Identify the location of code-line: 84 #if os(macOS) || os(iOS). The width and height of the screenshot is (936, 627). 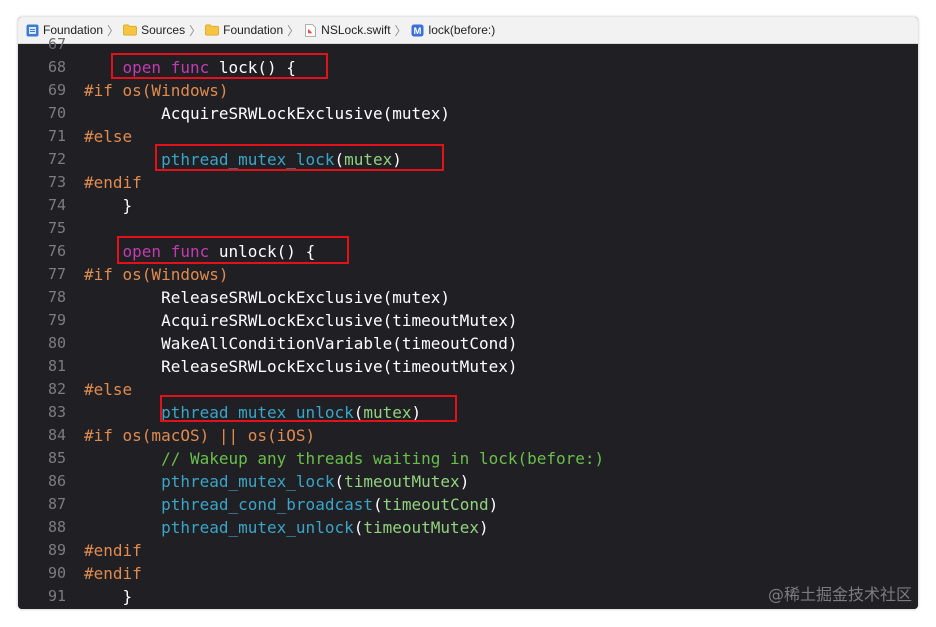
(311, 435).